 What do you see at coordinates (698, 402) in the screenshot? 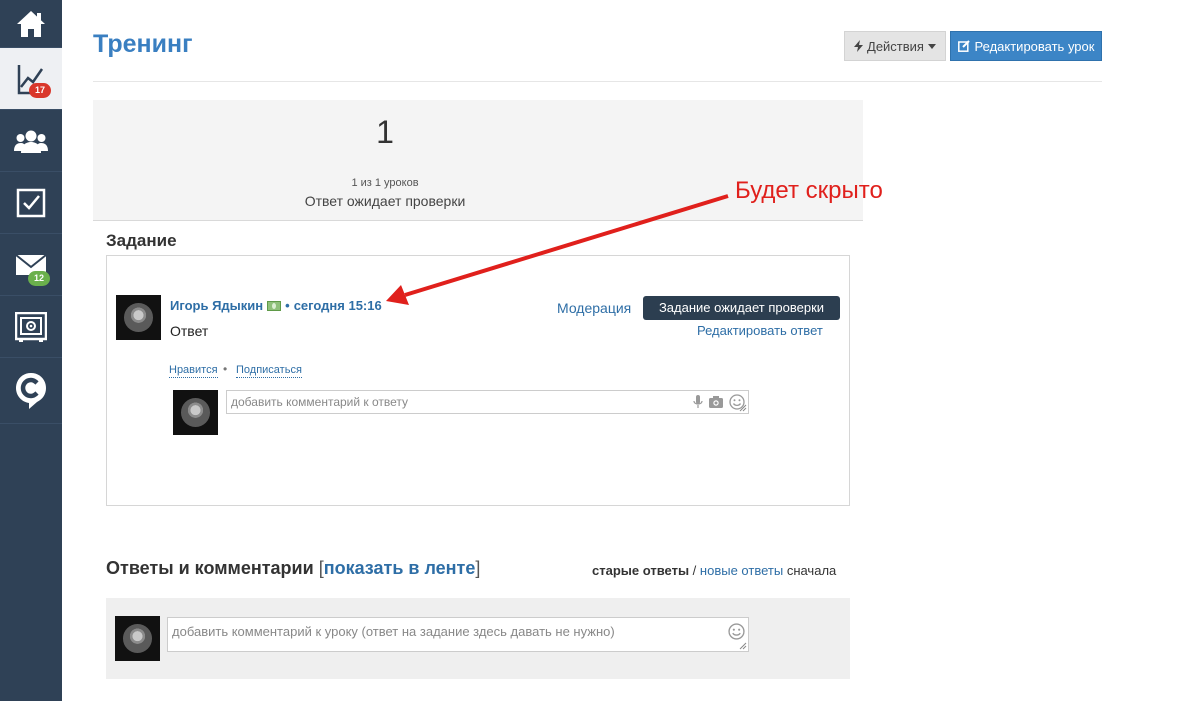
I see `microphone-icon` at bounding box center [698, 402].